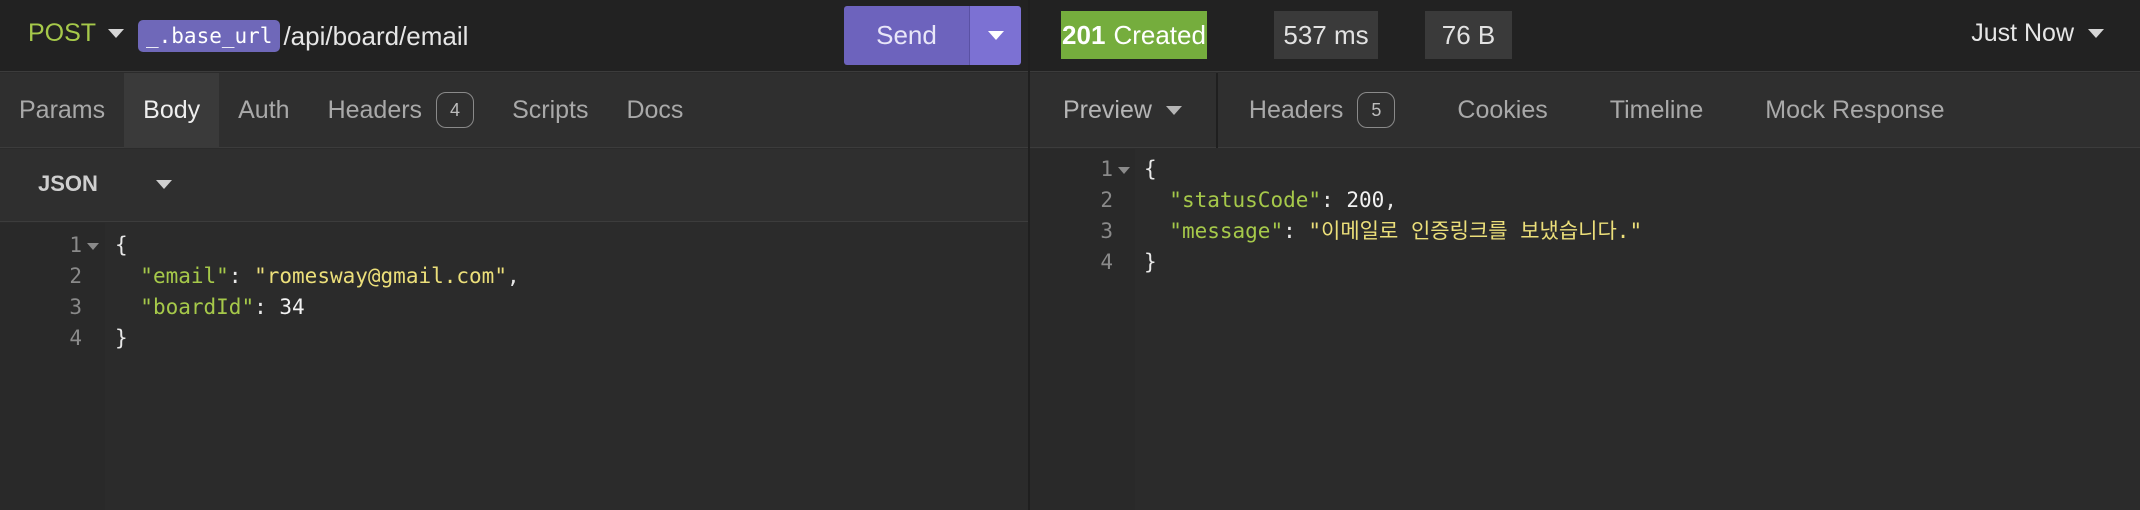 This screenshot has height=510, width=2140. What do you see at coordinates (1226, 231) in the screenshot?
I see `json-key: "message"` at bounding box center [1226, 231].